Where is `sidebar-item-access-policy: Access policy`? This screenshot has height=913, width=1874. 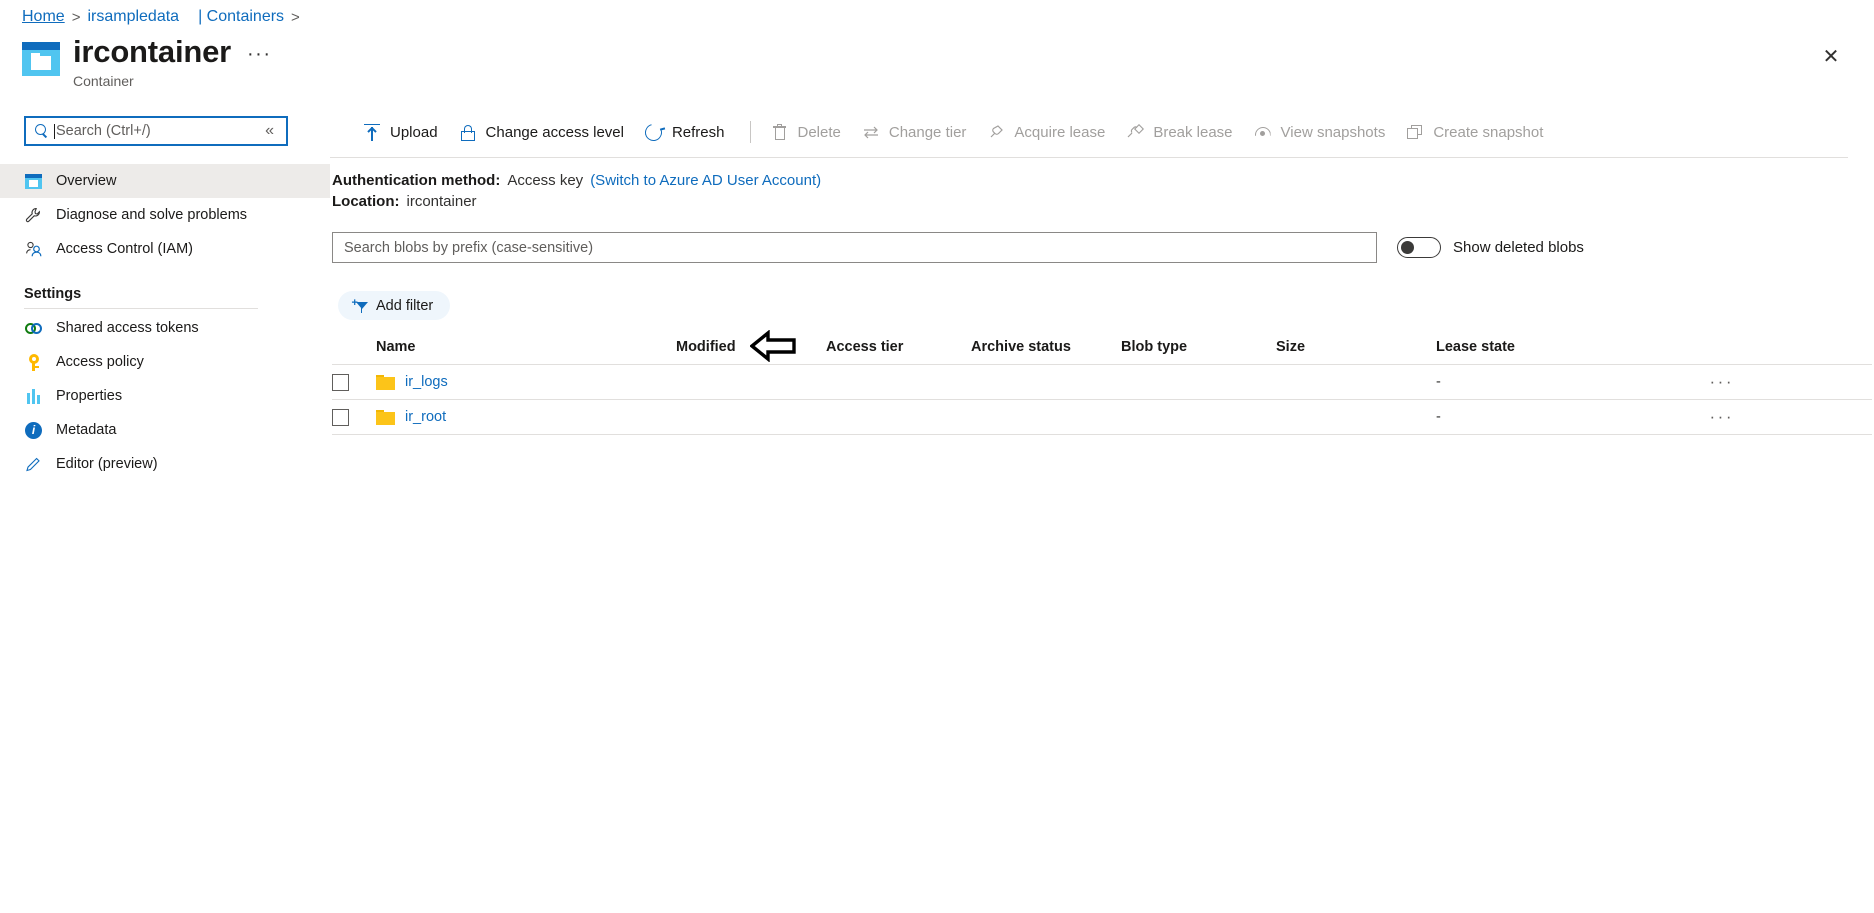
sidebar-item-access-policy: Access policy is located at coordinates (165, 362).